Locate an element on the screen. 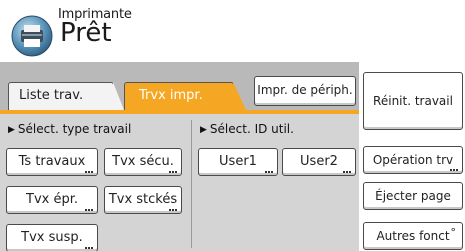  tvx-epr-button: Tvx épr. is located at coordinates (52, 200).